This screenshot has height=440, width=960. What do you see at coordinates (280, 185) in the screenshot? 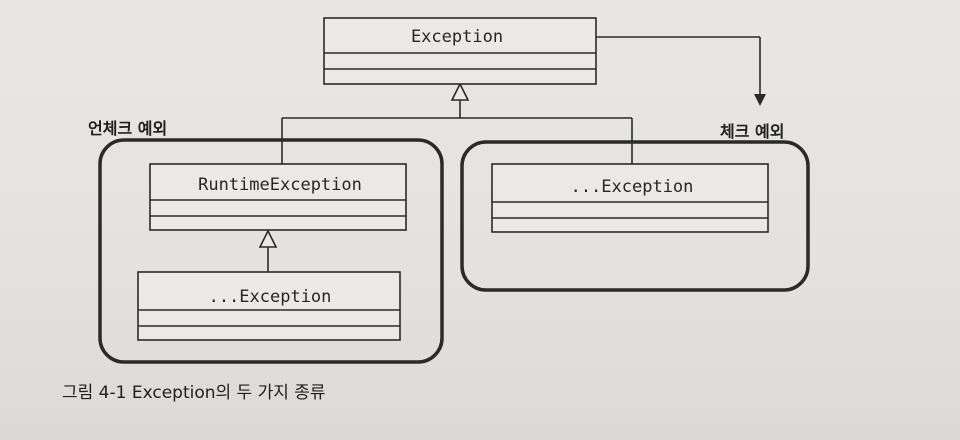
I see `runtime-exception-class-name: RuntimeException` at bounding box center [280, 185].